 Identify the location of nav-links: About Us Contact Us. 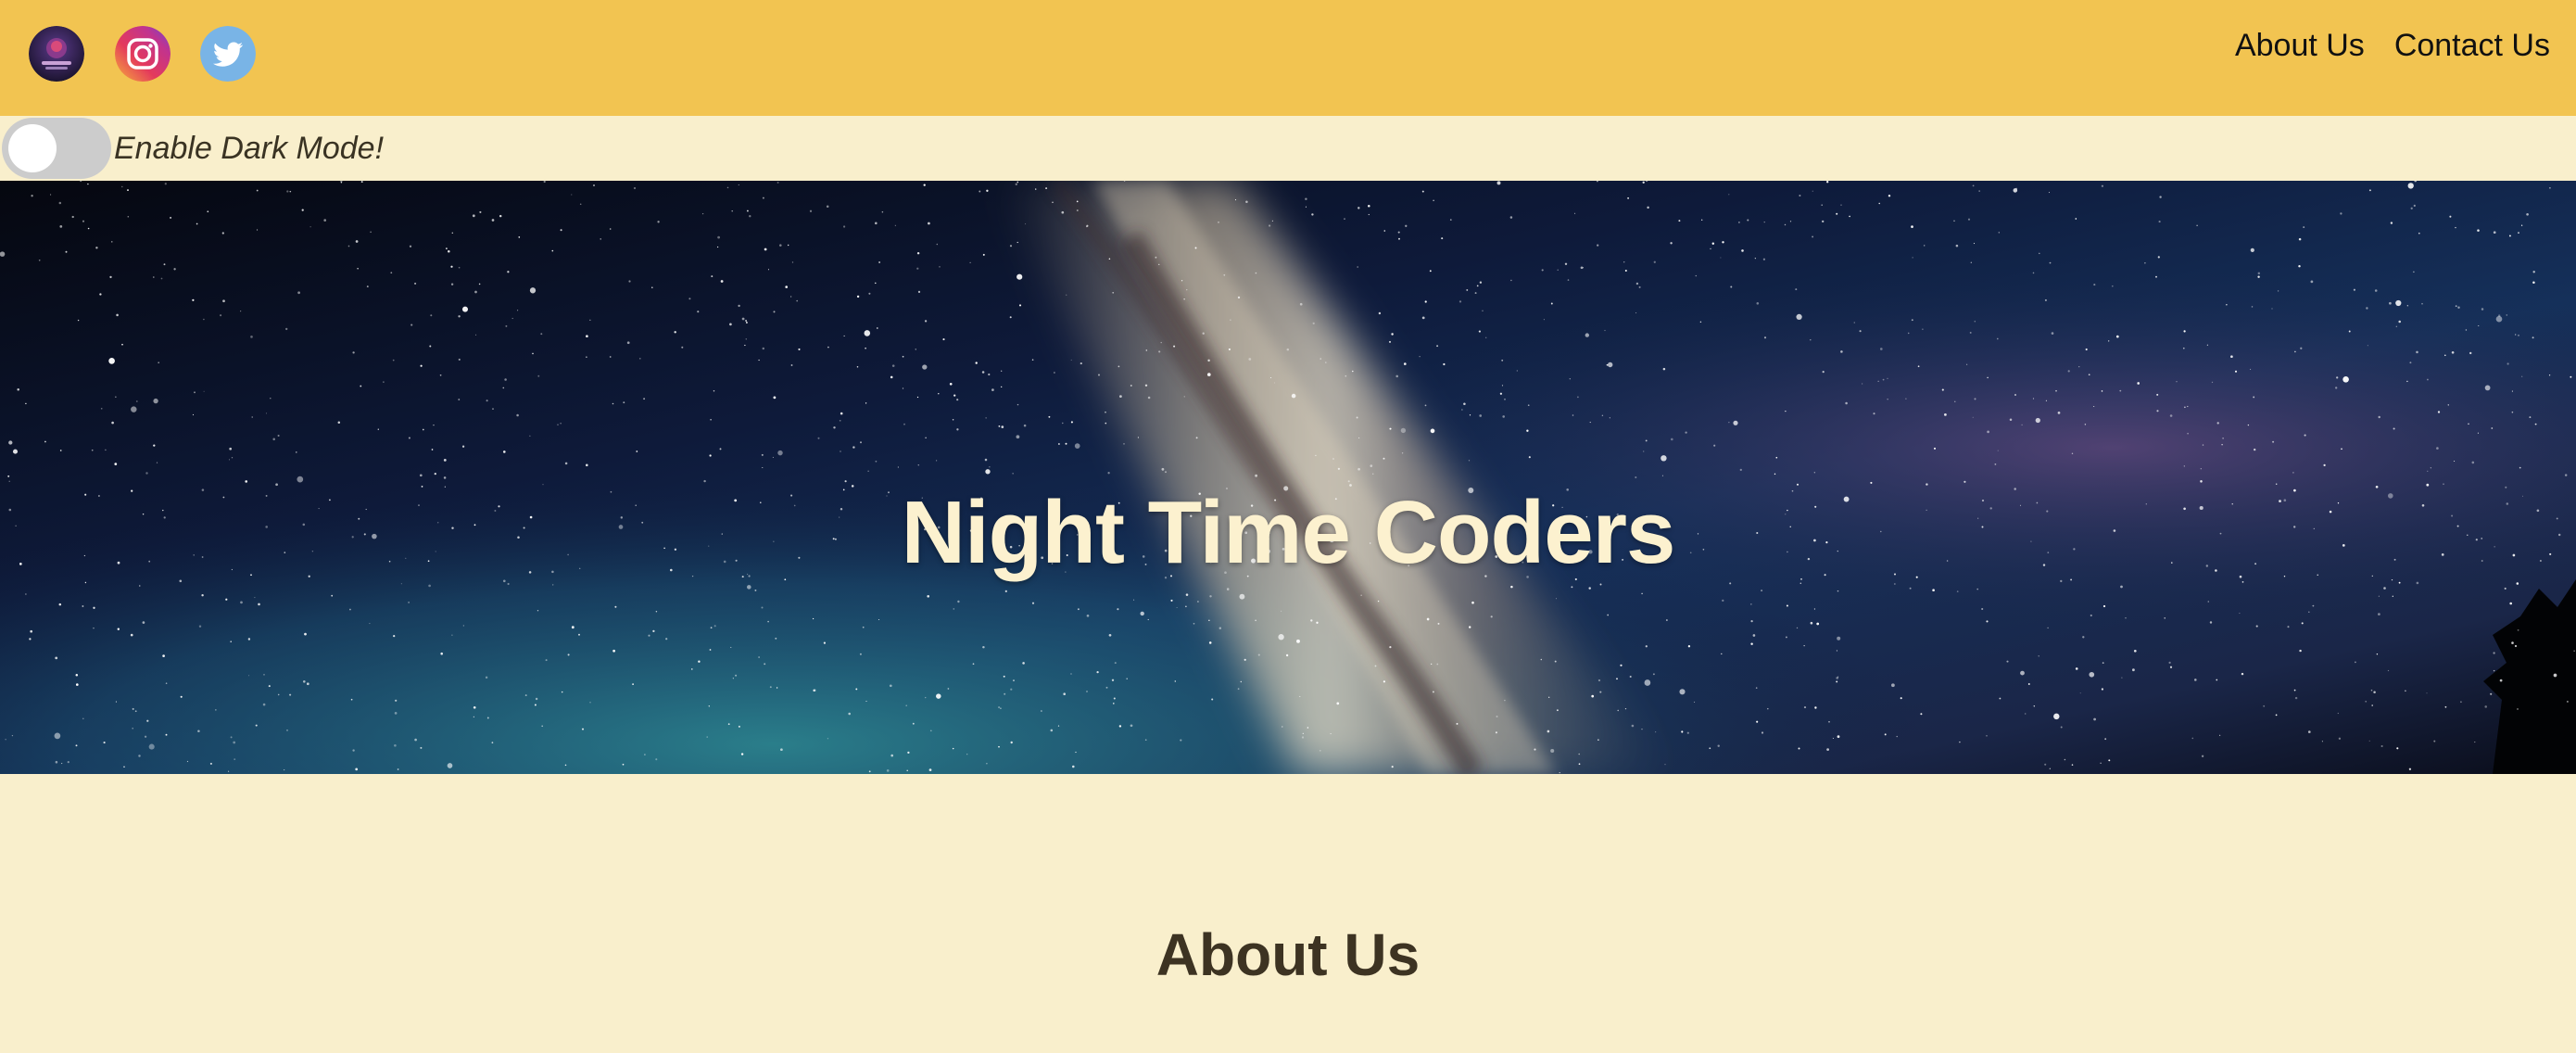
(2392, 45).